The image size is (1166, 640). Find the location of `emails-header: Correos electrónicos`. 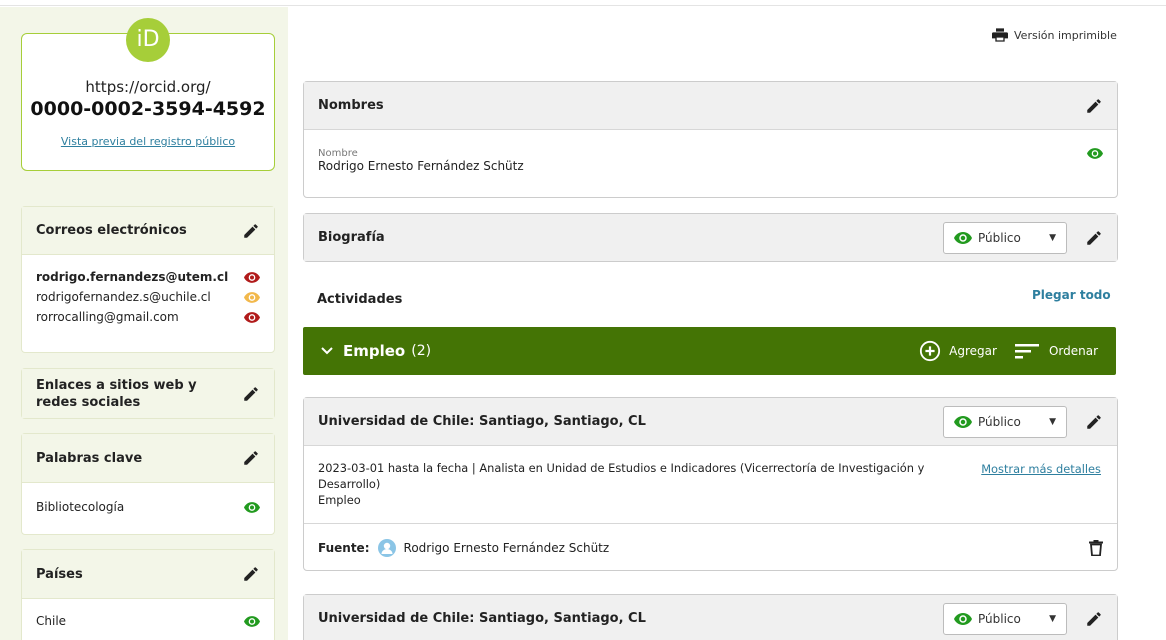

emails-header: Correos electrónicos is located at coordinates (148, 231).